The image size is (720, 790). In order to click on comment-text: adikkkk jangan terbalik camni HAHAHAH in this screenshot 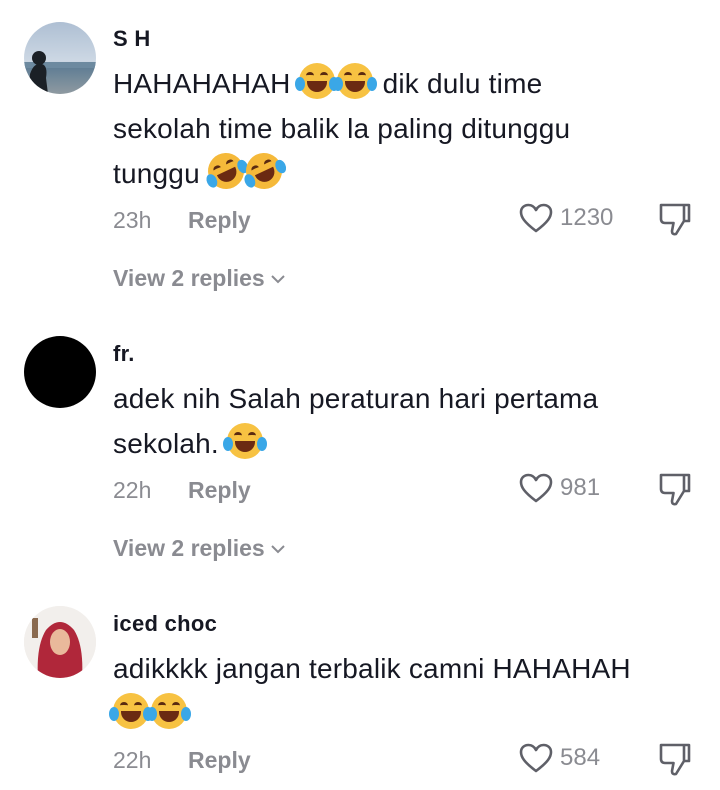, I will do `click(406, 691)`.